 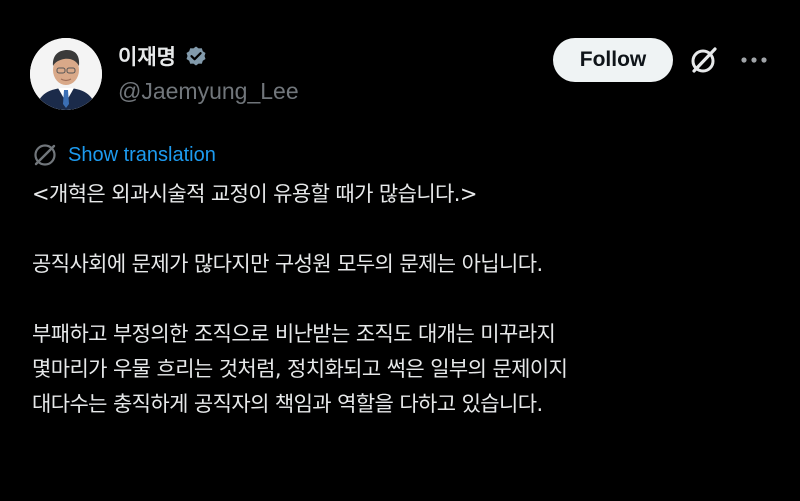 I want to click on translate-globe-icon, so click(x=45, y=155).